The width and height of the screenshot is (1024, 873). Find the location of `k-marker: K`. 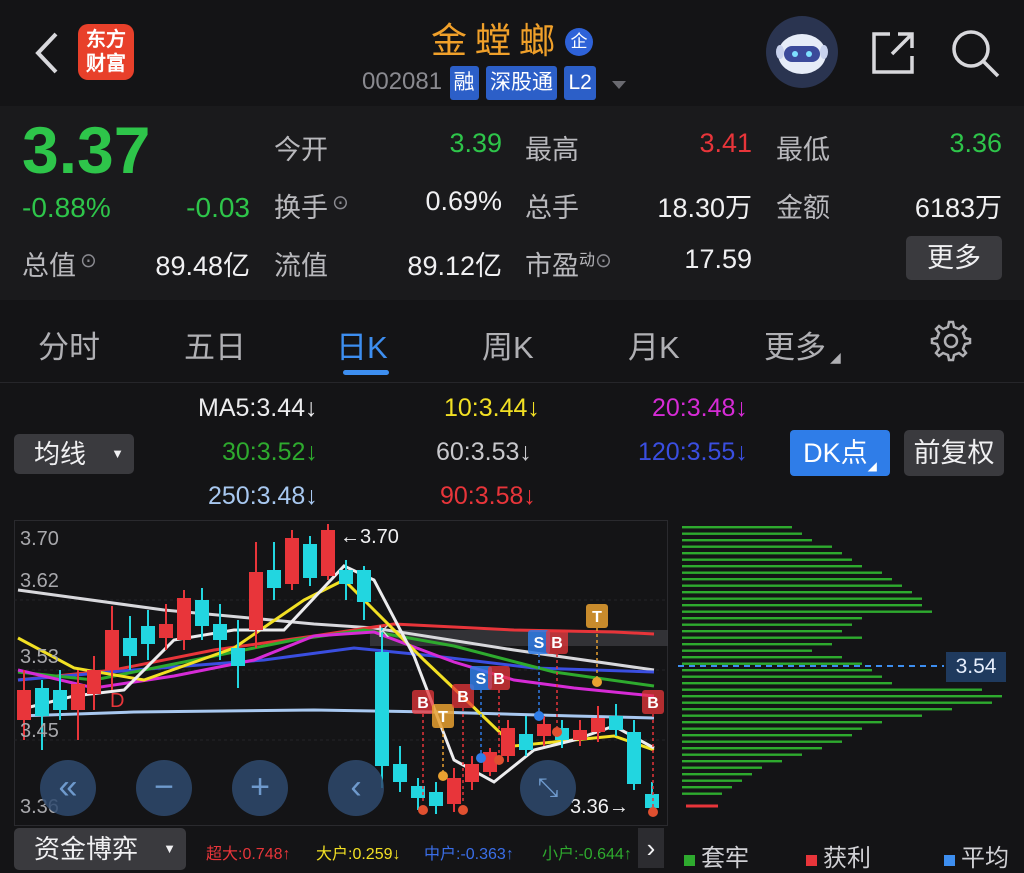

k-marker: K is located at coordinates (384, 631).